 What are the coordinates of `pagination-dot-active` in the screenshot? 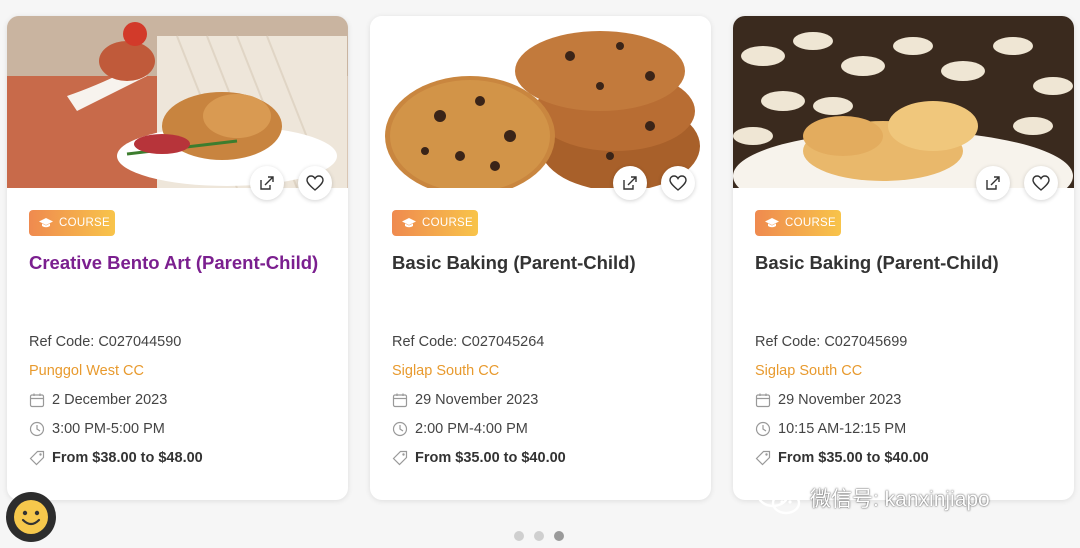 It's located at (559, 536).